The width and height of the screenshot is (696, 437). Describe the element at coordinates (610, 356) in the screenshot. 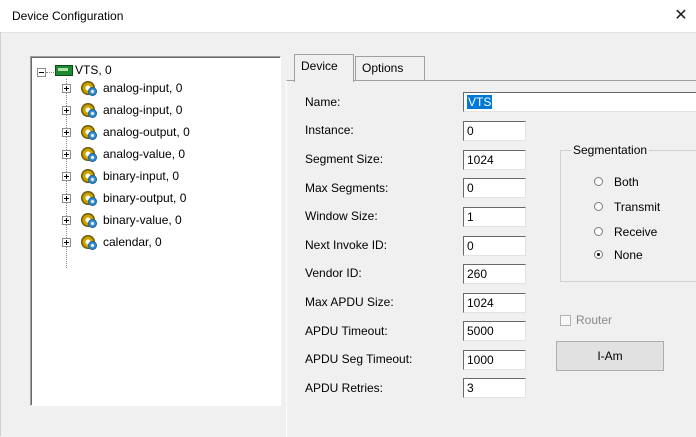

I see `i-am-button: I-Am` at that location.